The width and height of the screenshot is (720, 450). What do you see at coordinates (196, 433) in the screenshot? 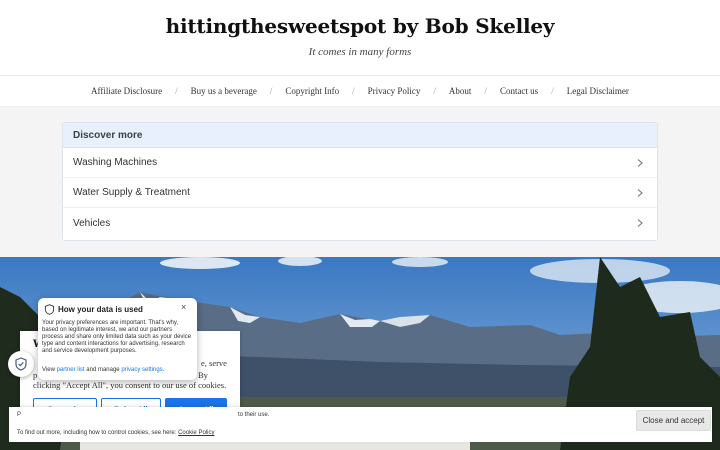
I see `cookie-policy-link: Cookie Policy` at bounding box center [196, 433].